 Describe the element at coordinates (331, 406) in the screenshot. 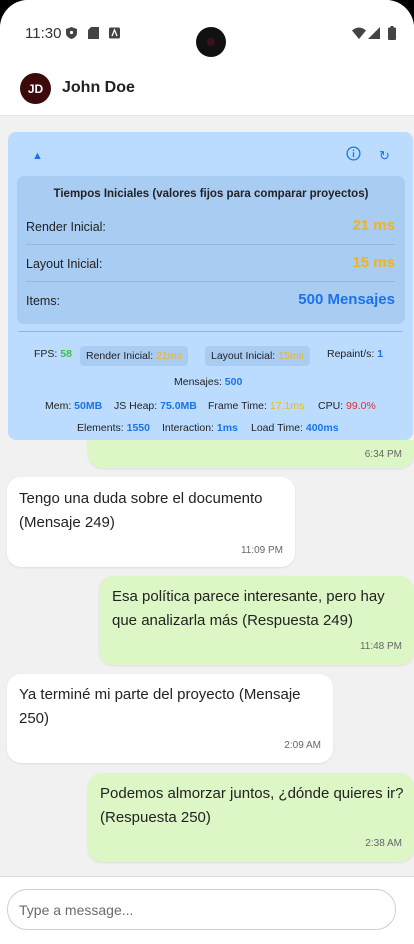

I see `stat-label: CPU:` at that location.